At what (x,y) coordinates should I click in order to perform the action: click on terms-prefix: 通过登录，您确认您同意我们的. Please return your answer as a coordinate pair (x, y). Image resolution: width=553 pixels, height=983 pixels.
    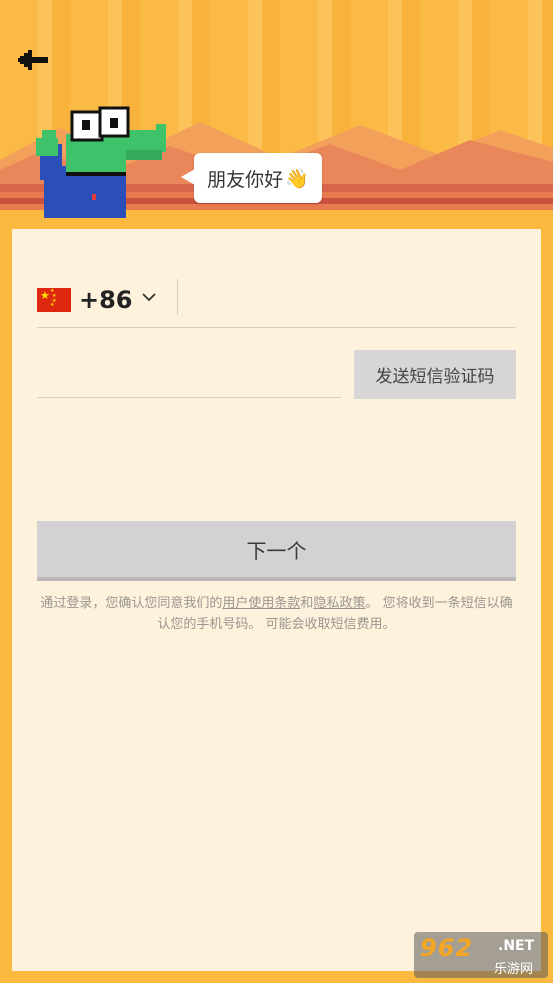
    Looking at the image, I should click on (131, 603).